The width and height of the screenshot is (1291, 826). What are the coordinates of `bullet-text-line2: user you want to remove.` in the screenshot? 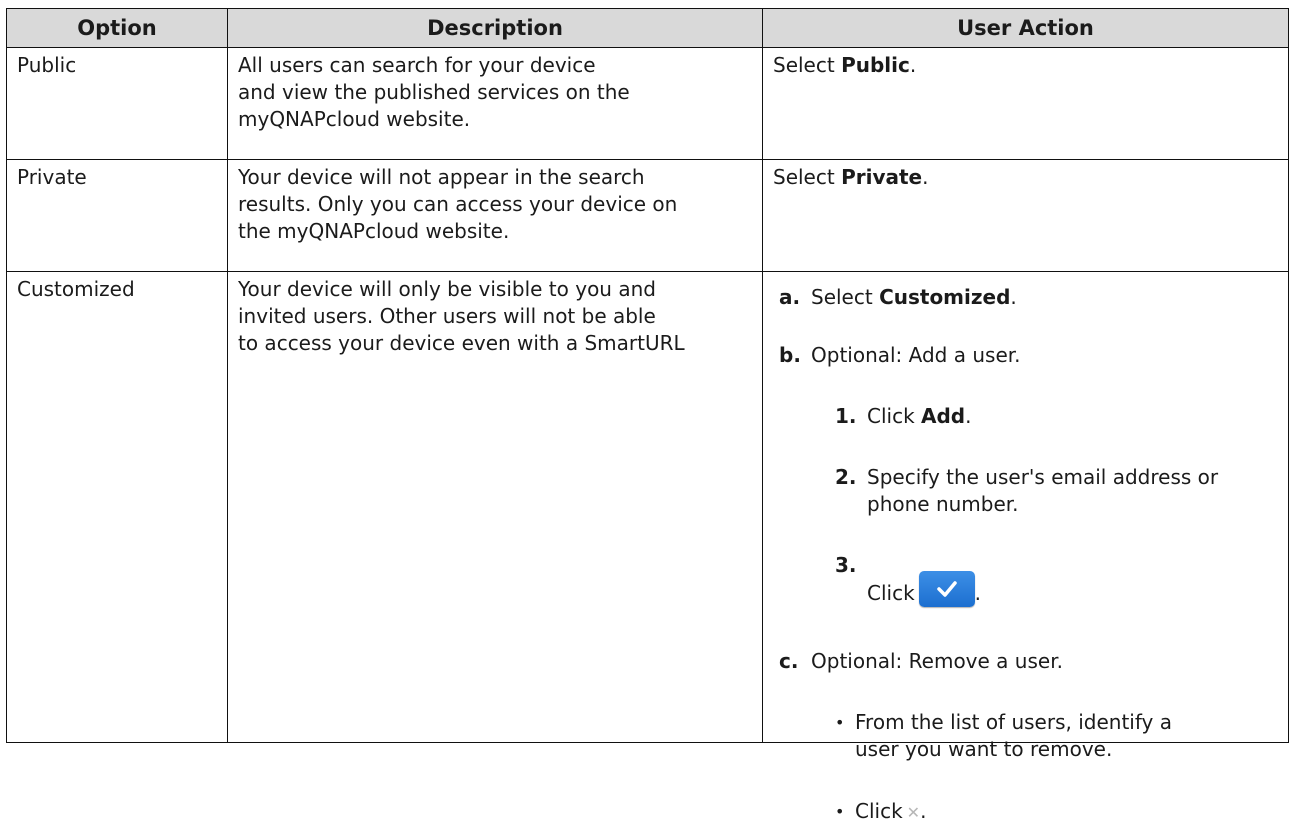 It's located at (984, 749).